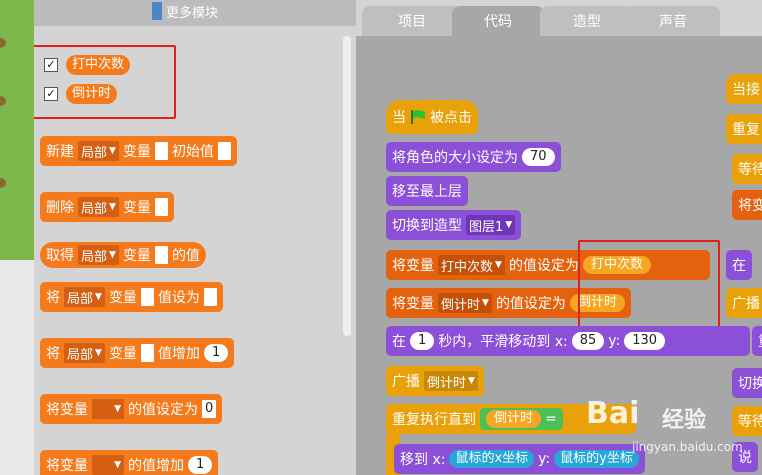 This screenshot has width=762, height=475. What do you see at coordinates (645, 341) in the screenshot?
I see `y-input: 130` at bounding box center [645, 341].